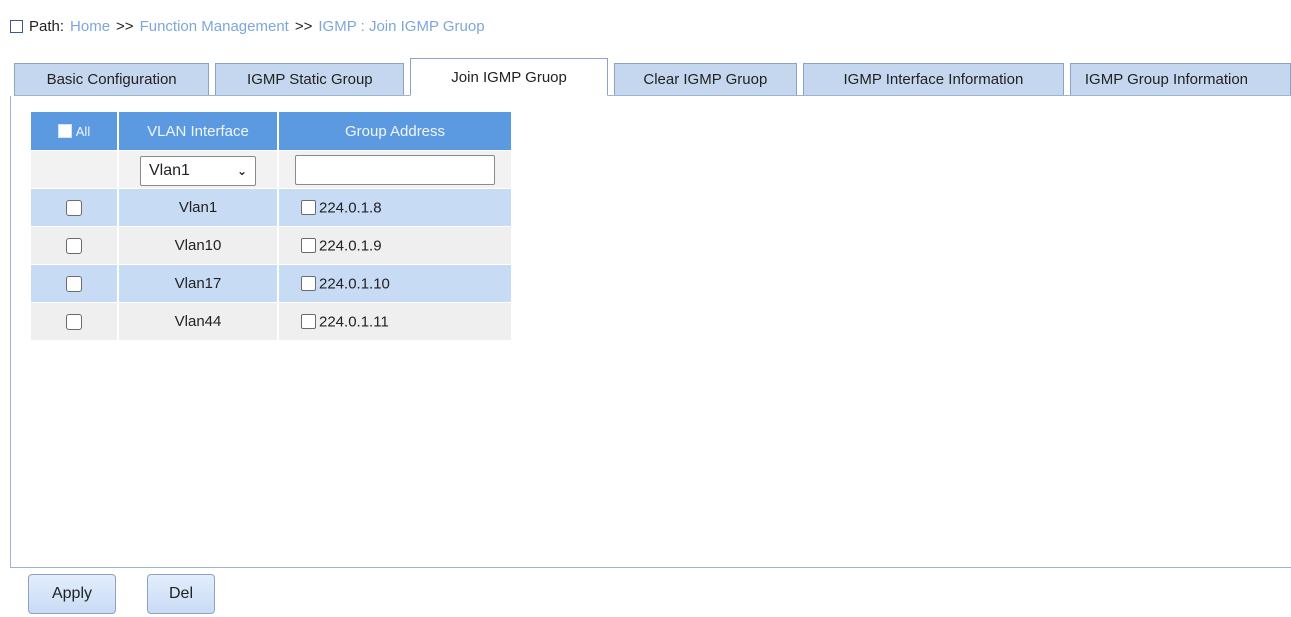 Image resolution: width=1291 pixels, height=617 pixels. I want to click on table-header-row: All VLAN Interface Group Address, so click(271, 131).